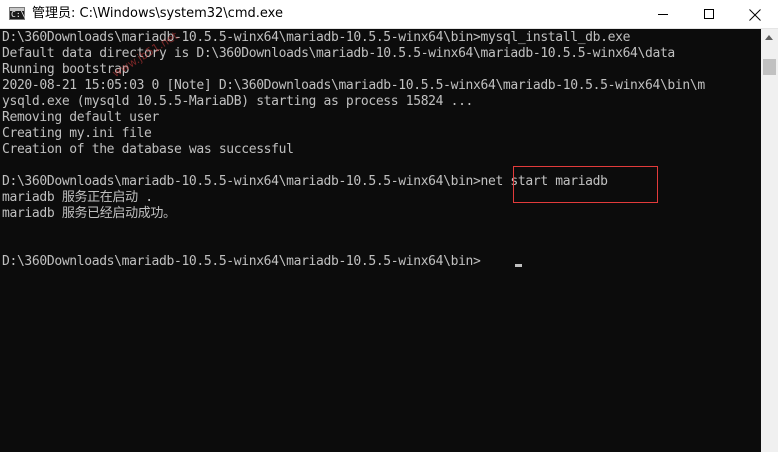 Image resolution: width=778 pixels, height=452 pixels. Describe the element at coordinates (77, 197) in the screenshot. I see `console-line: mariadb 服务正在启动 .` at that location.